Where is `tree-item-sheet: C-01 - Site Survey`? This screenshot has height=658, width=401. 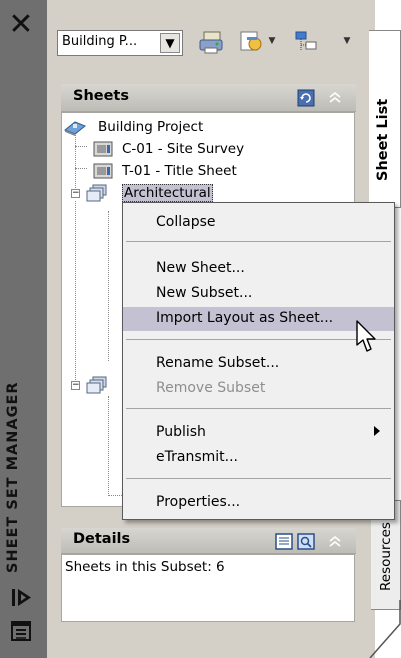 tree-item-sheet: C-01 - Site Survey is located at coordinates (201, 150).